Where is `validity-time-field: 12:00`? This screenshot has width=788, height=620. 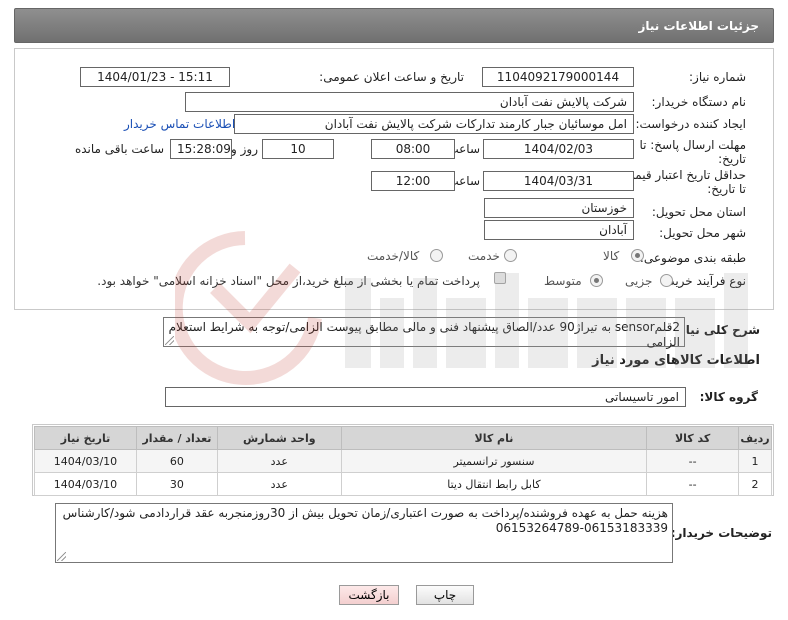
validity-time-field: 12:00 is located at coordinates (413, 181).